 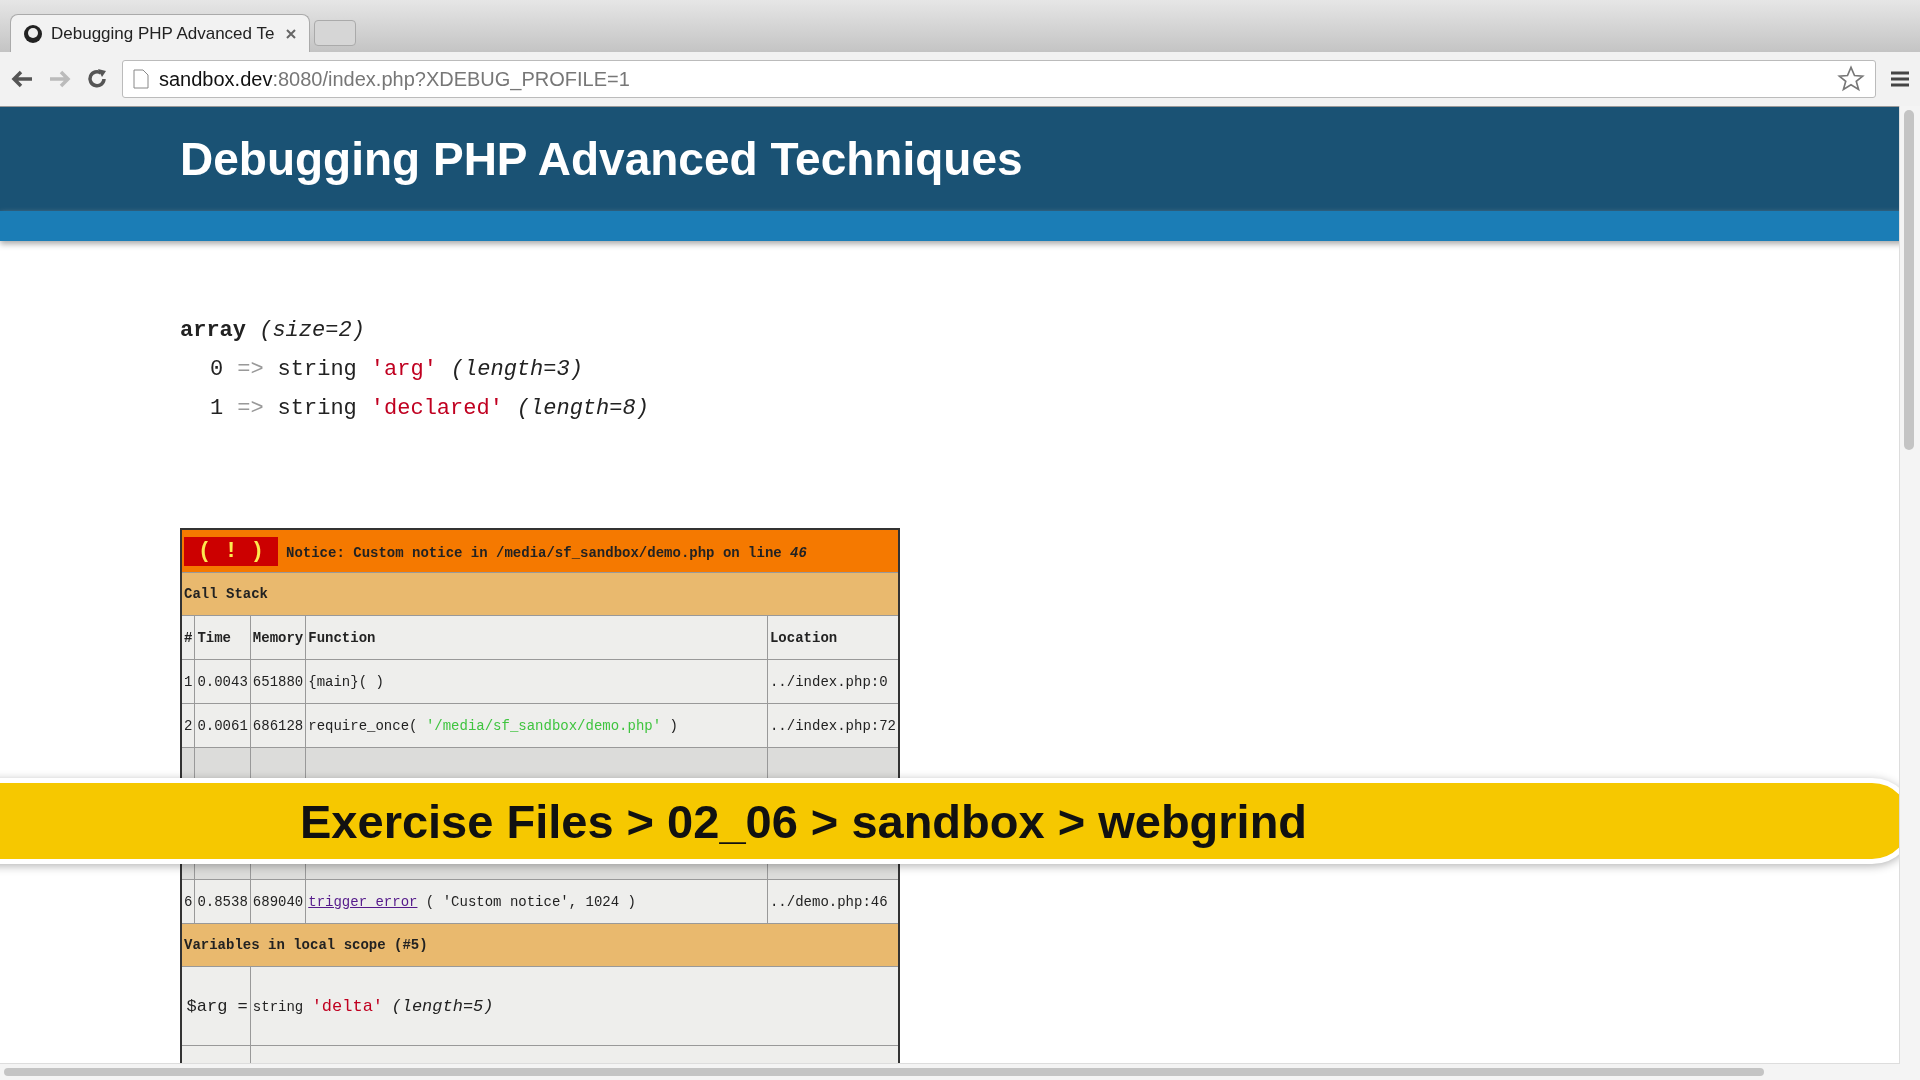 I want to click on variable-value: string 'delta' (length=5), so click(x=574, y=1006).